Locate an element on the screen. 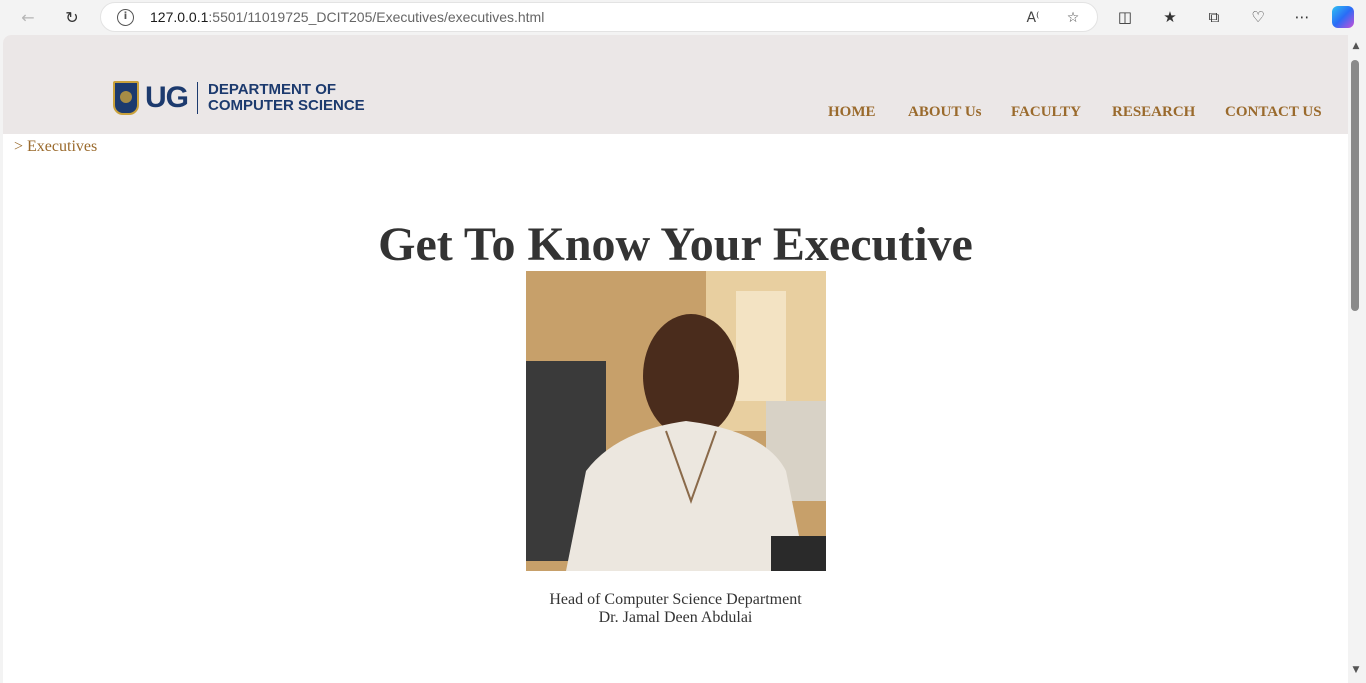 This screenshot has height=683, width=1366. logo-divider is located at coordinates (197, 98).